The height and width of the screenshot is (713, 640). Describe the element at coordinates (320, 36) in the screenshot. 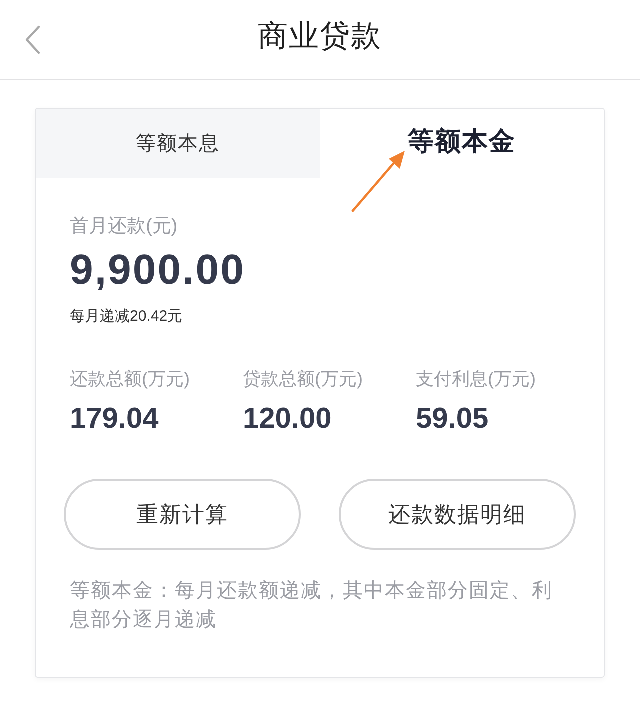

I see `page-title: 商业贷款` at that location.